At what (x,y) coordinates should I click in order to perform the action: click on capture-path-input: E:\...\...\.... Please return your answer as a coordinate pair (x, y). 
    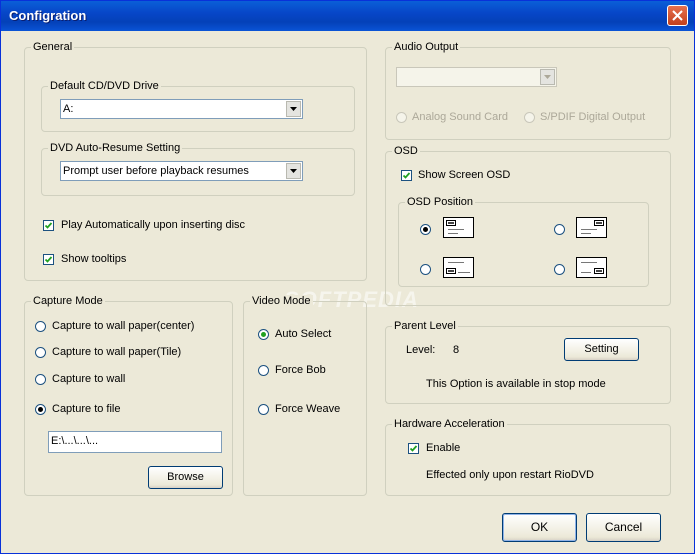
    Looking at the image, I should click on (135, 442).